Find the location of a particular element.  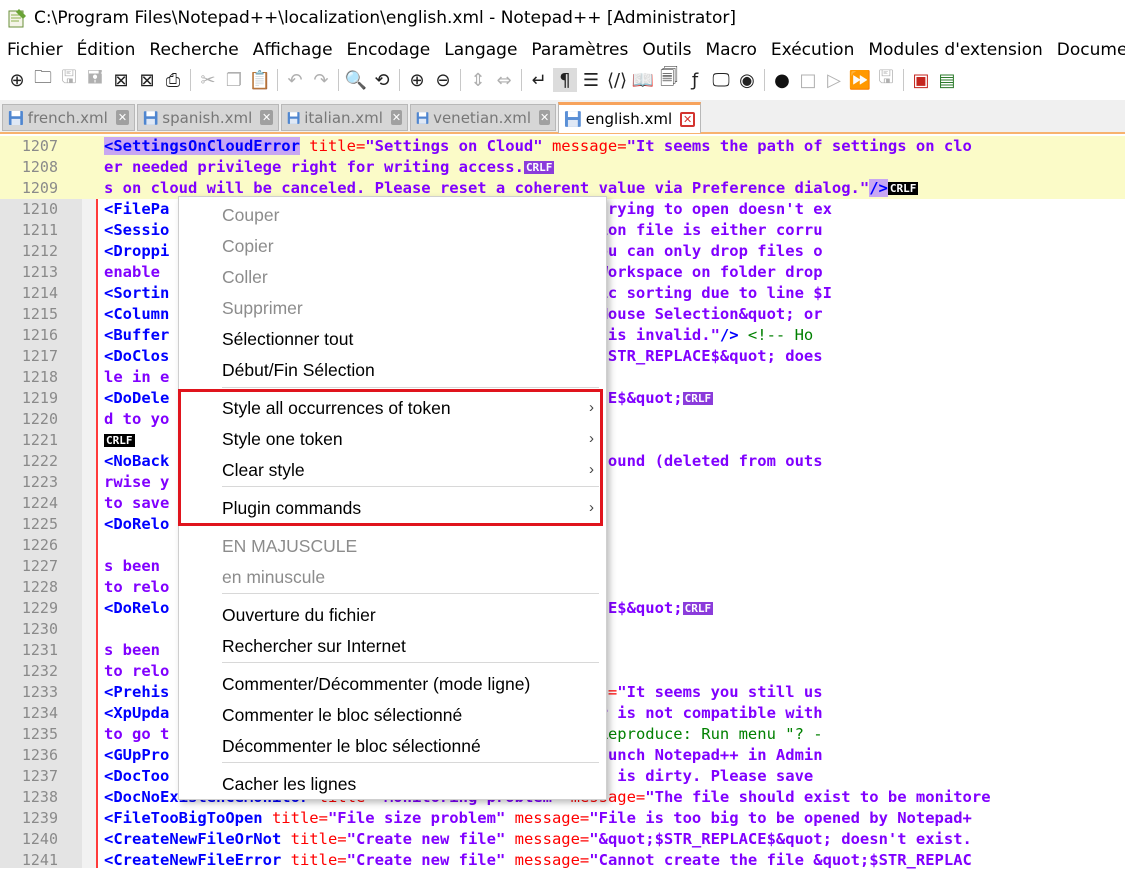

find-icon: 🔍 is located at coordinates (356, 80).